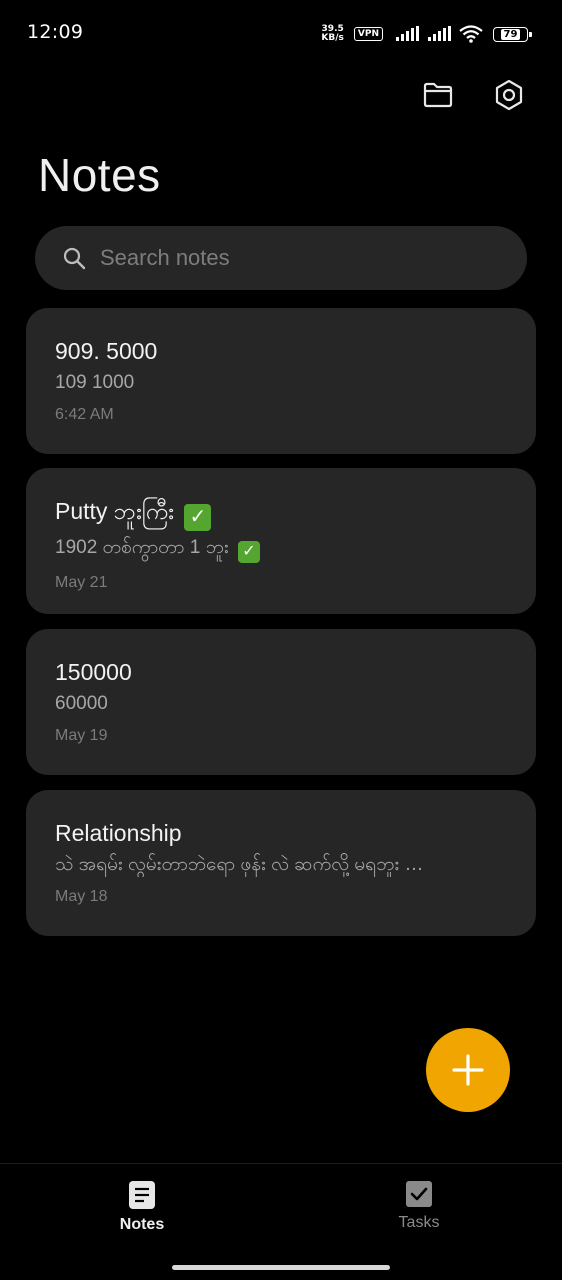  What do you see at coordinates (281, 1267) in the screenshot?
I see `home-indicator` at bounding box center [281, 1267].